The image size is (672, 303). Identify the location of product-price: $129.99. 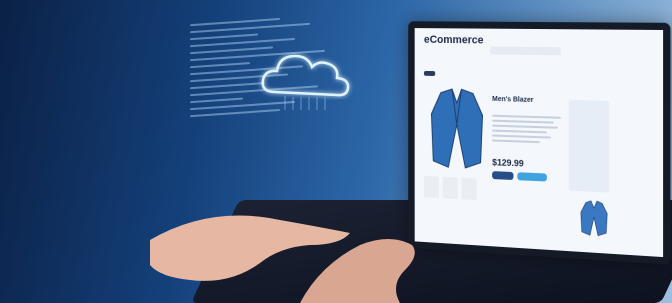
(508, 163).